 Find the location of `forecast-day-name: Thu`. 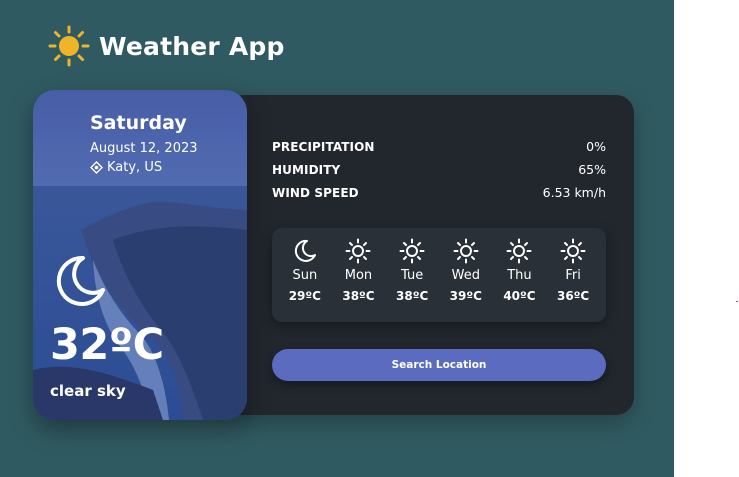

forecast-day-name: Thu is located at coordinates (519, 275).